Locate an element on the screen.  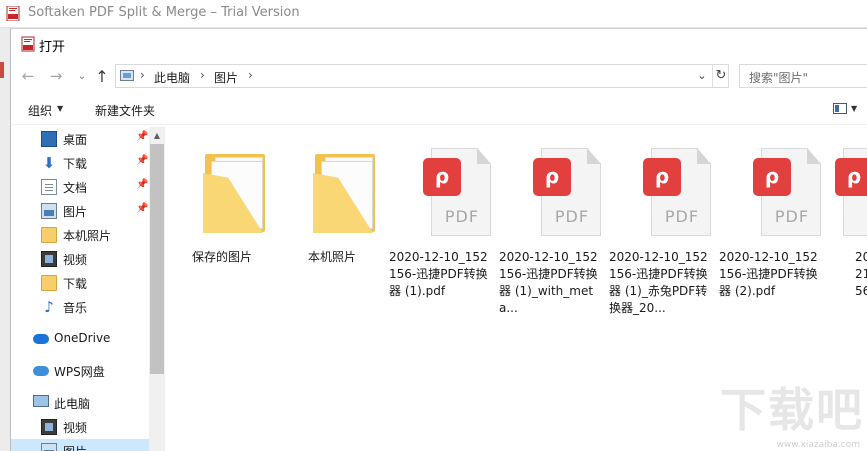
sidebar-item-music: ♪ 音乐 is located at coordinates (80, 307).